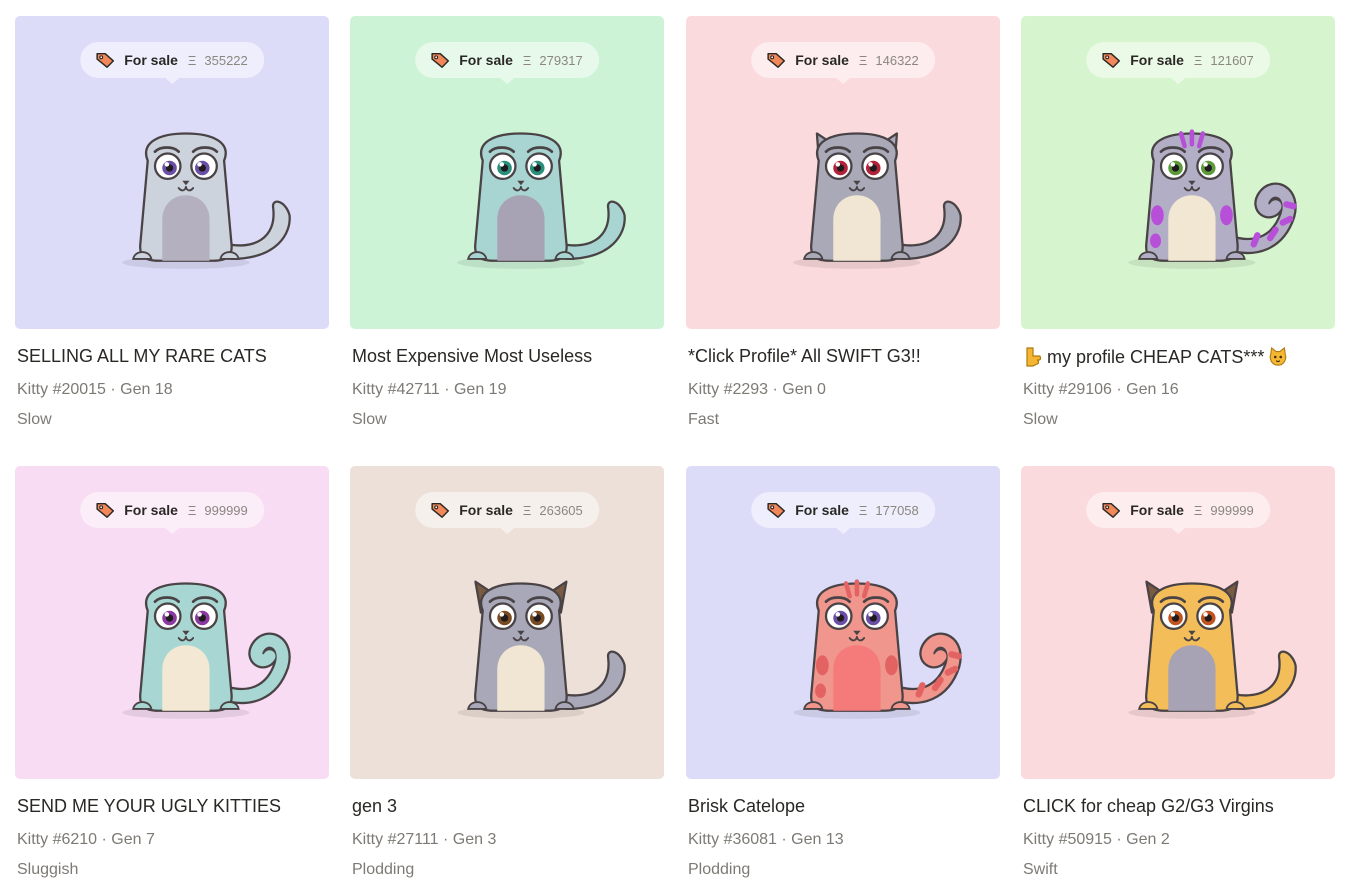 The image size is (1347, 891). What do you see at coordinates (561, 60) in the screenshot?
I see `price-value: 279317` at bounding box center [561, 60].